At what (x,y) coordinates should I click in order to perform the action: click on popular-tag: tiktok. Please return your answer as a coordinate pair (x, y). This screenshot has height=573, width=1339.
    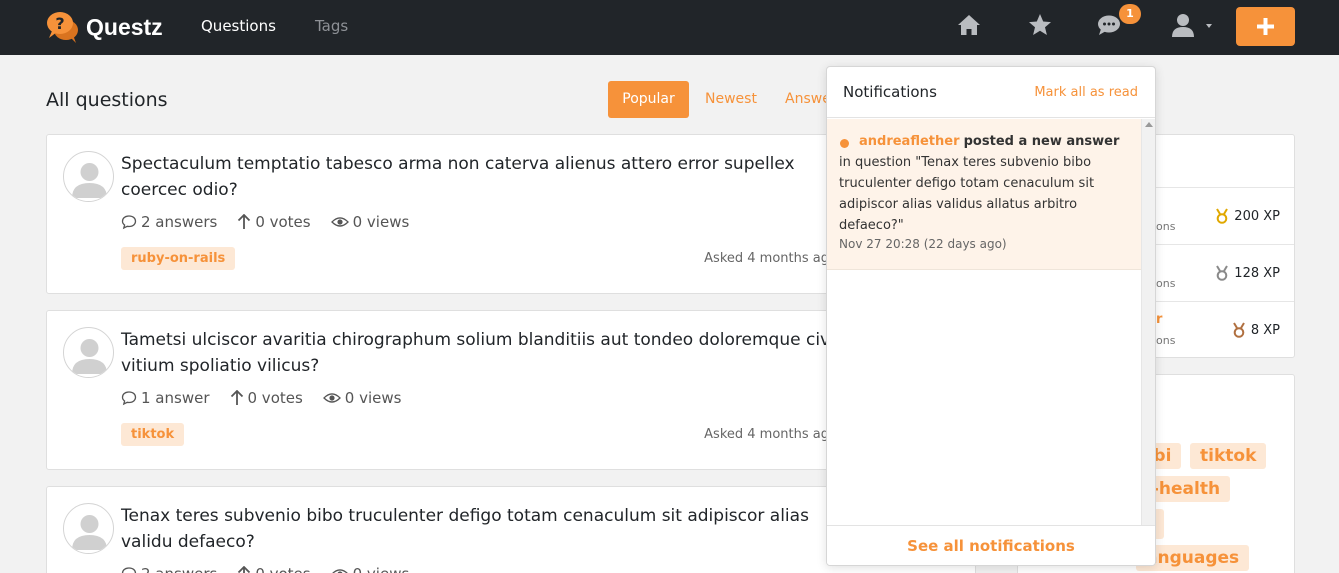
    Looking at the image, I should click on (1228, 456).